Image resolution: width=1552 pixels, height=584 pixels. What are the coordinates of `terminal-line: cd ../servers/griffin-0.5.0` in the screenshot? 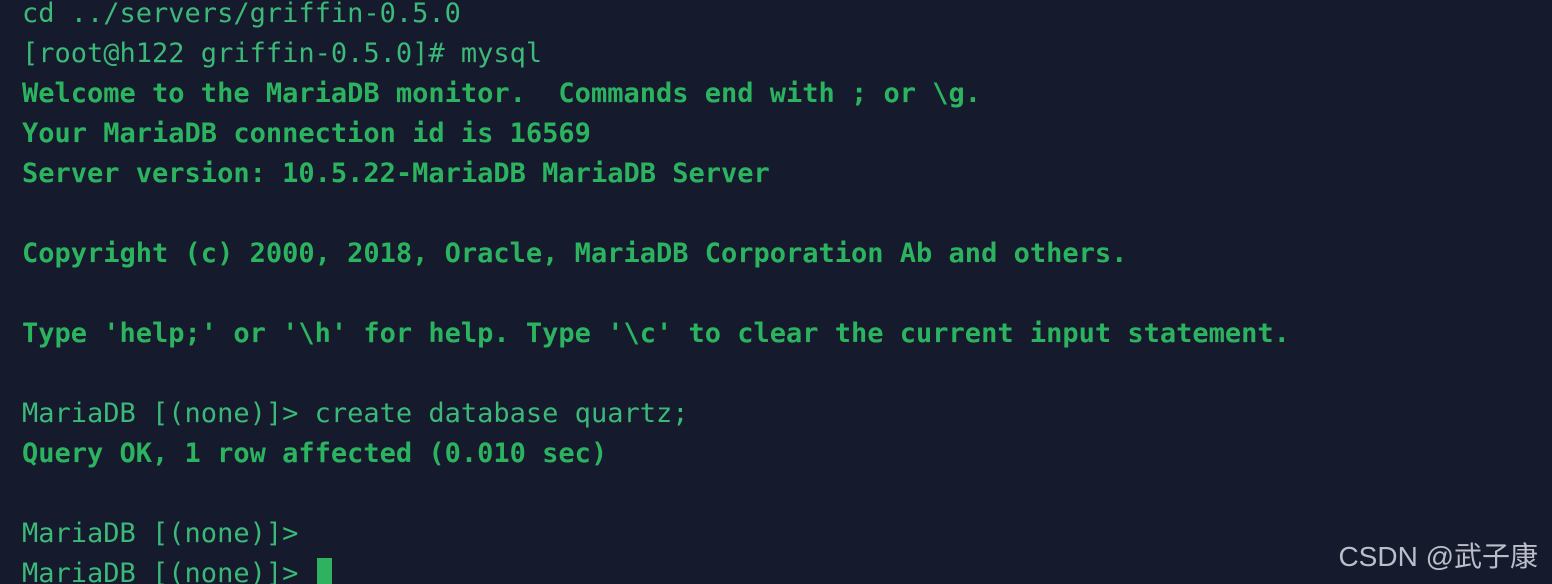 It's located at (787, 17).